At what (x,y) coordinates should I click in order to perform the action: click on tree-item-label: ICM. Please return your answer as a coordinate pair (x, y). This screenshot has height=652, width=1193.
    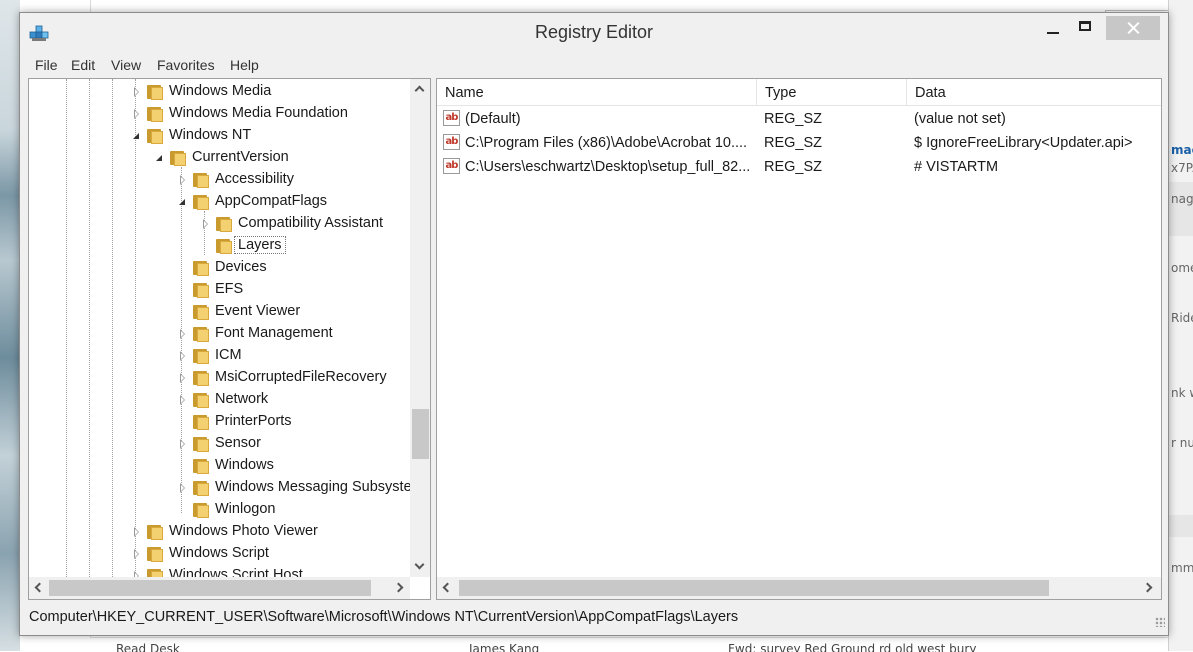
    Looking at the image, I should click on (228, 355).